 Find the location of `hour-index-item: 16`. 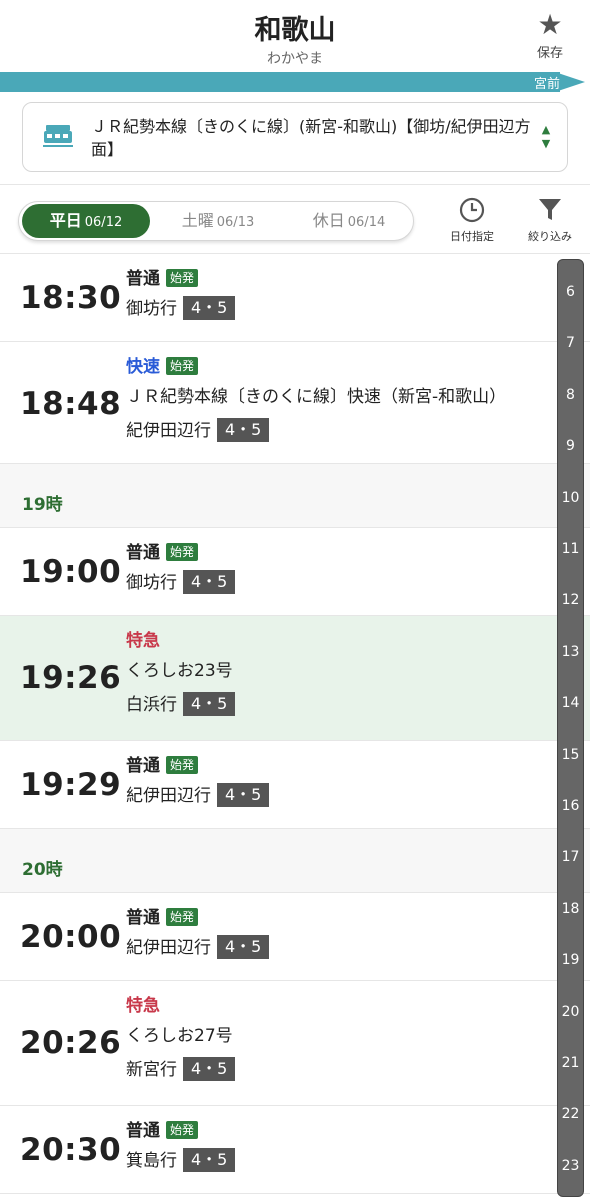

hour-index-item: 16 is located at coordinates (570, 806).